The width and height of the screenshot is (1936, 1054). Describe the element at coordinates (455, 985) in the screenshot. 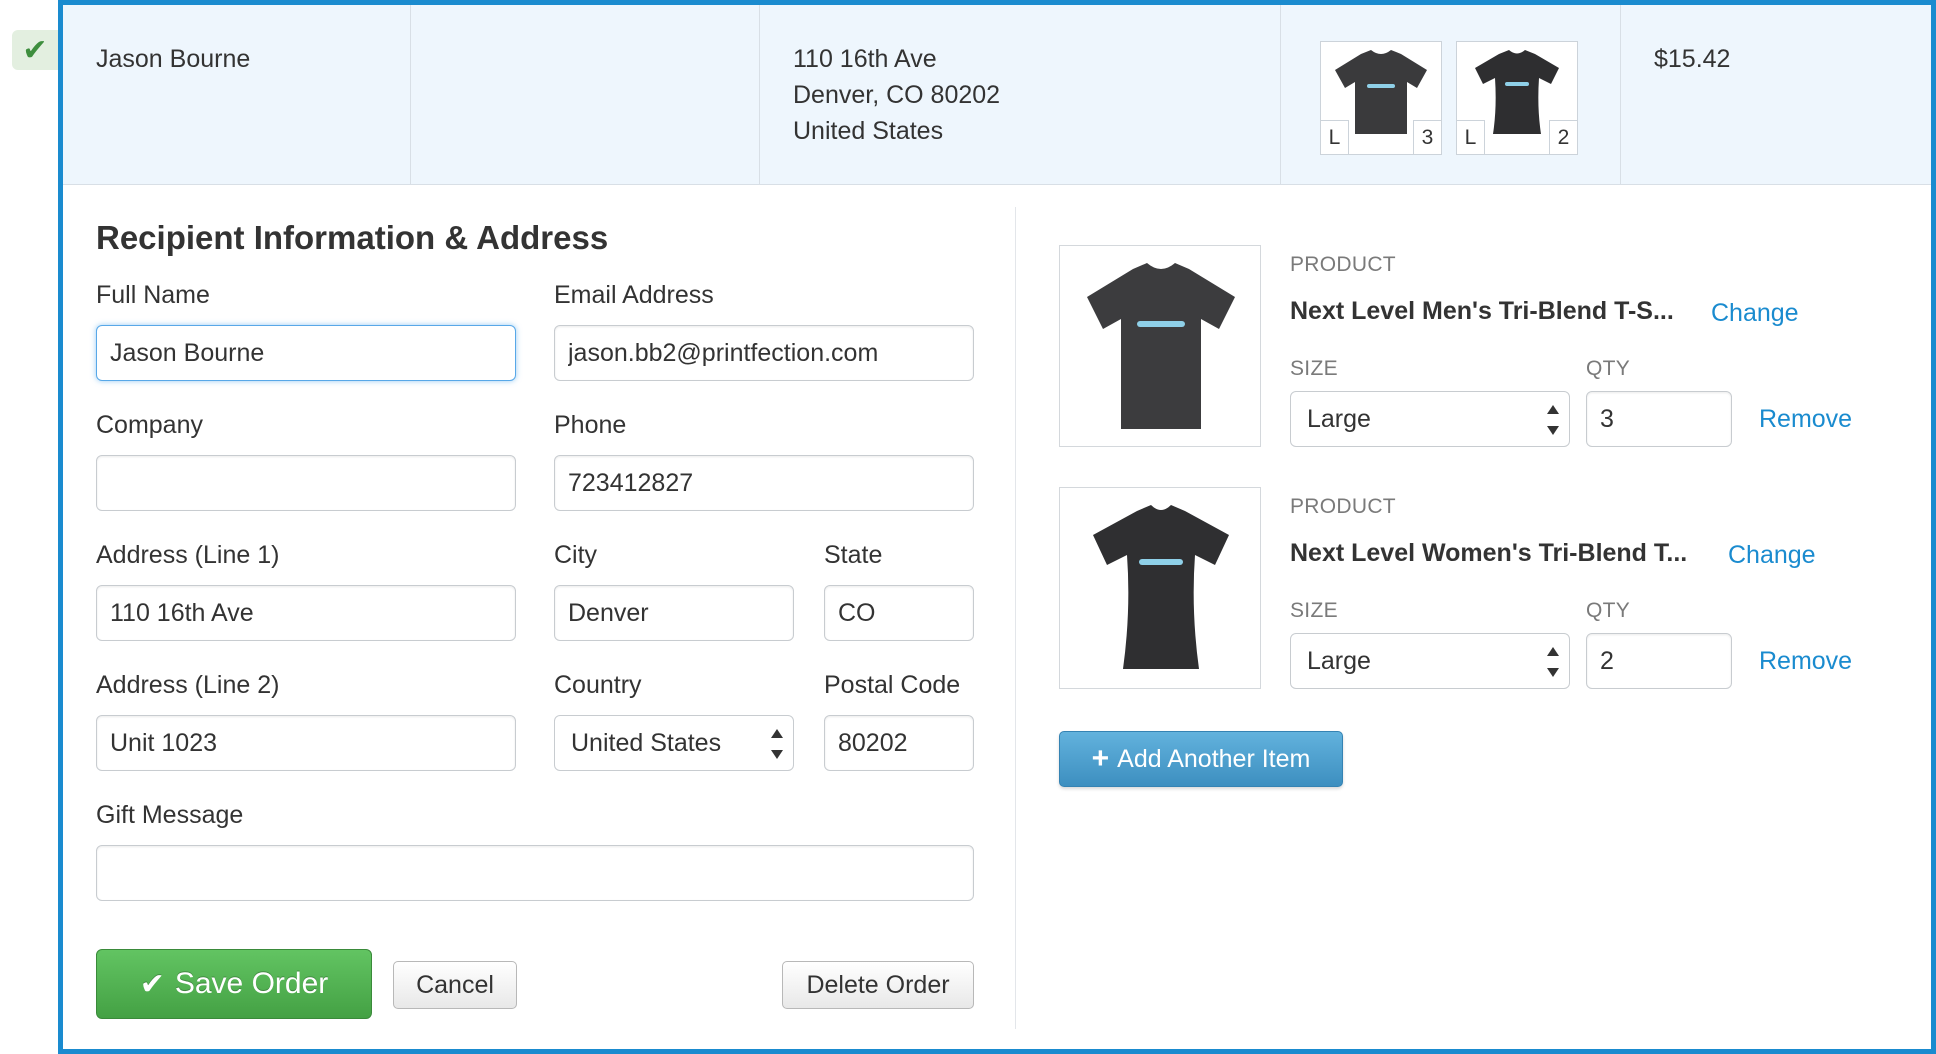

I see `cancel-button: Cancel` at that location.